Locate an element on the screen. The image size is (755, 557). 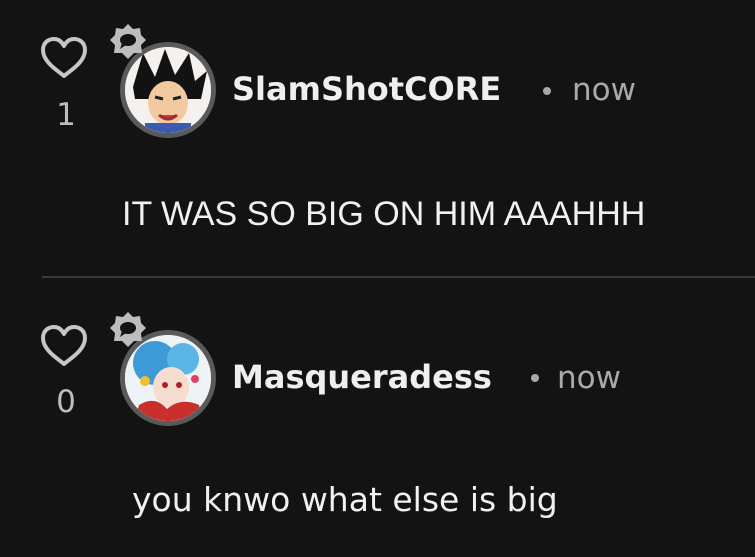
comment-username: Masqueradess is located at coordinates (362, 377).